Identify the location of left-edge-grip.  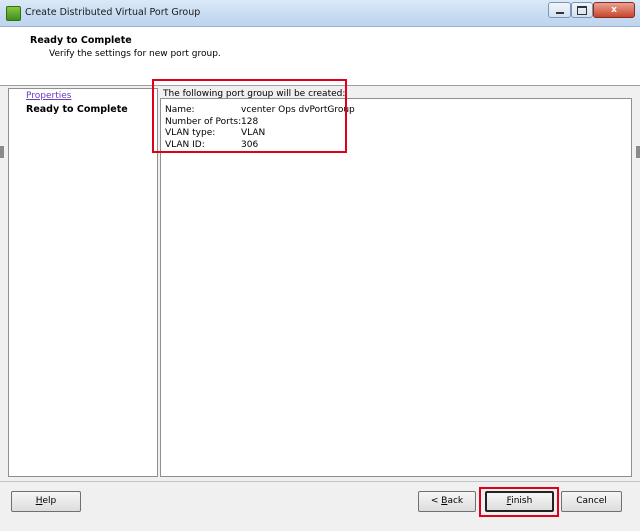
(2, 152).